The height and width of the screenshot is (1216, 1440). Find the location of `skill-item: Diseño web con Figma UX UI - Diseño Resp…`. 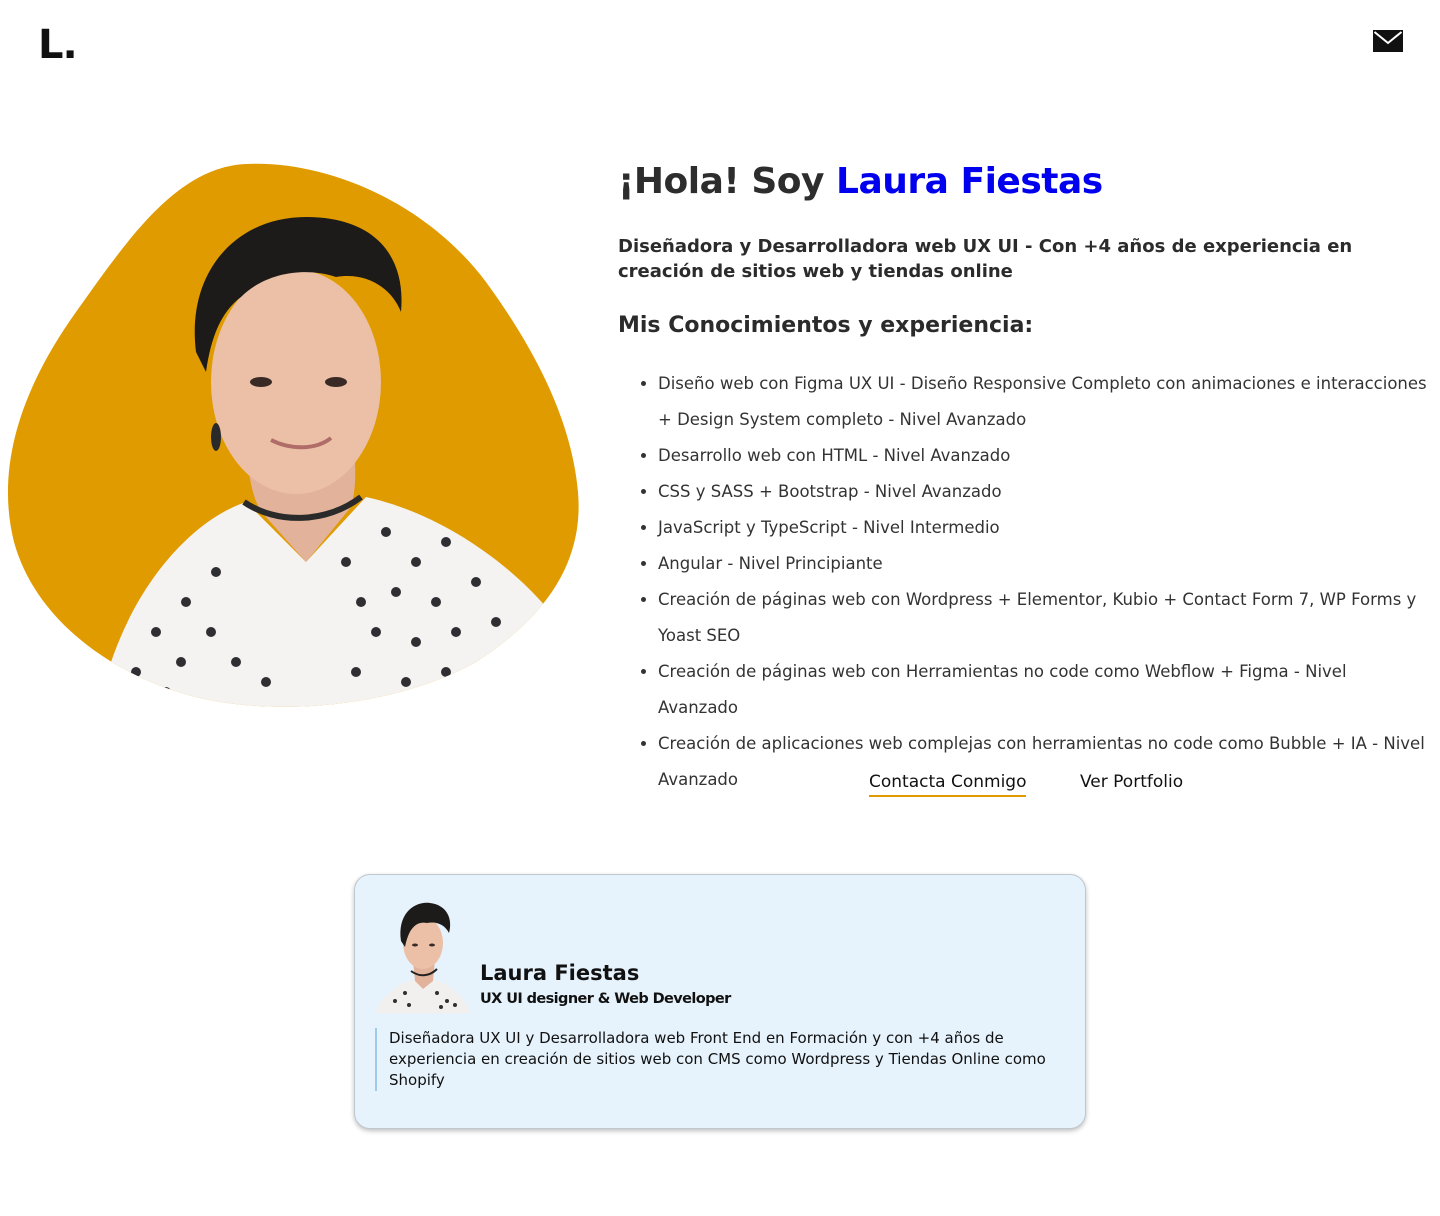

skill-item: Diseño web con Figma UX UI - Diseño Resp… is located at coordinates (1043, 402).